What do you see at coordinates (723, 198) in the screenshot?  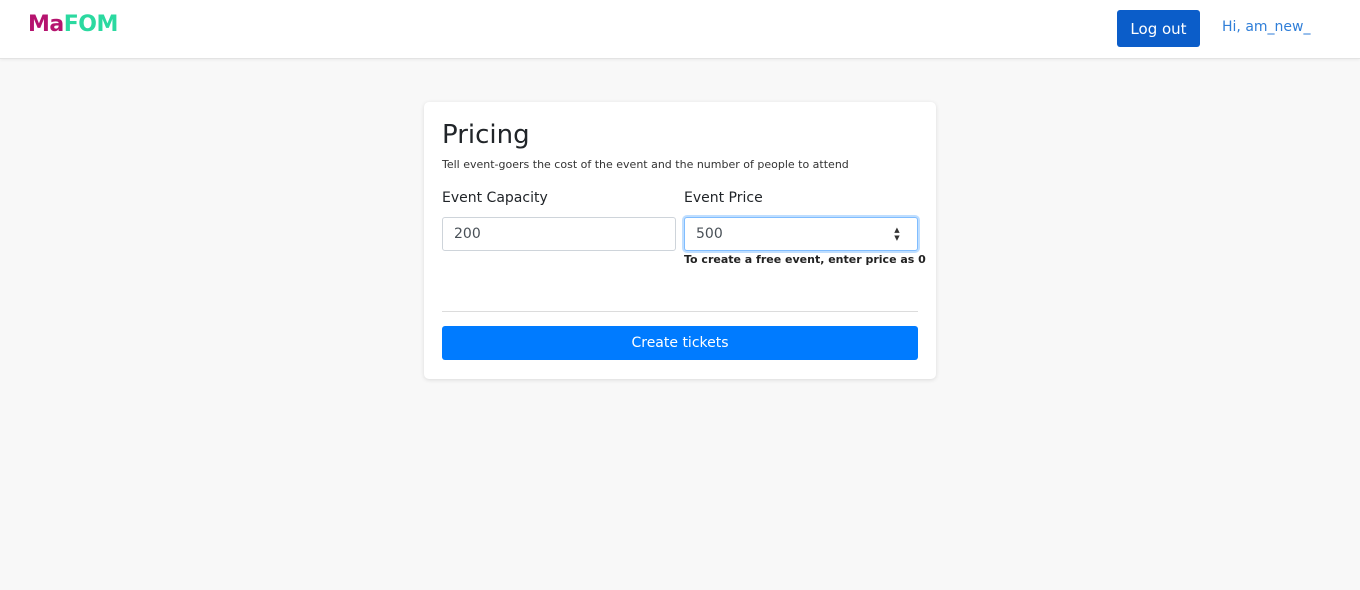 I see `event-price-label: Event Price` at bounding box center [723, 198].